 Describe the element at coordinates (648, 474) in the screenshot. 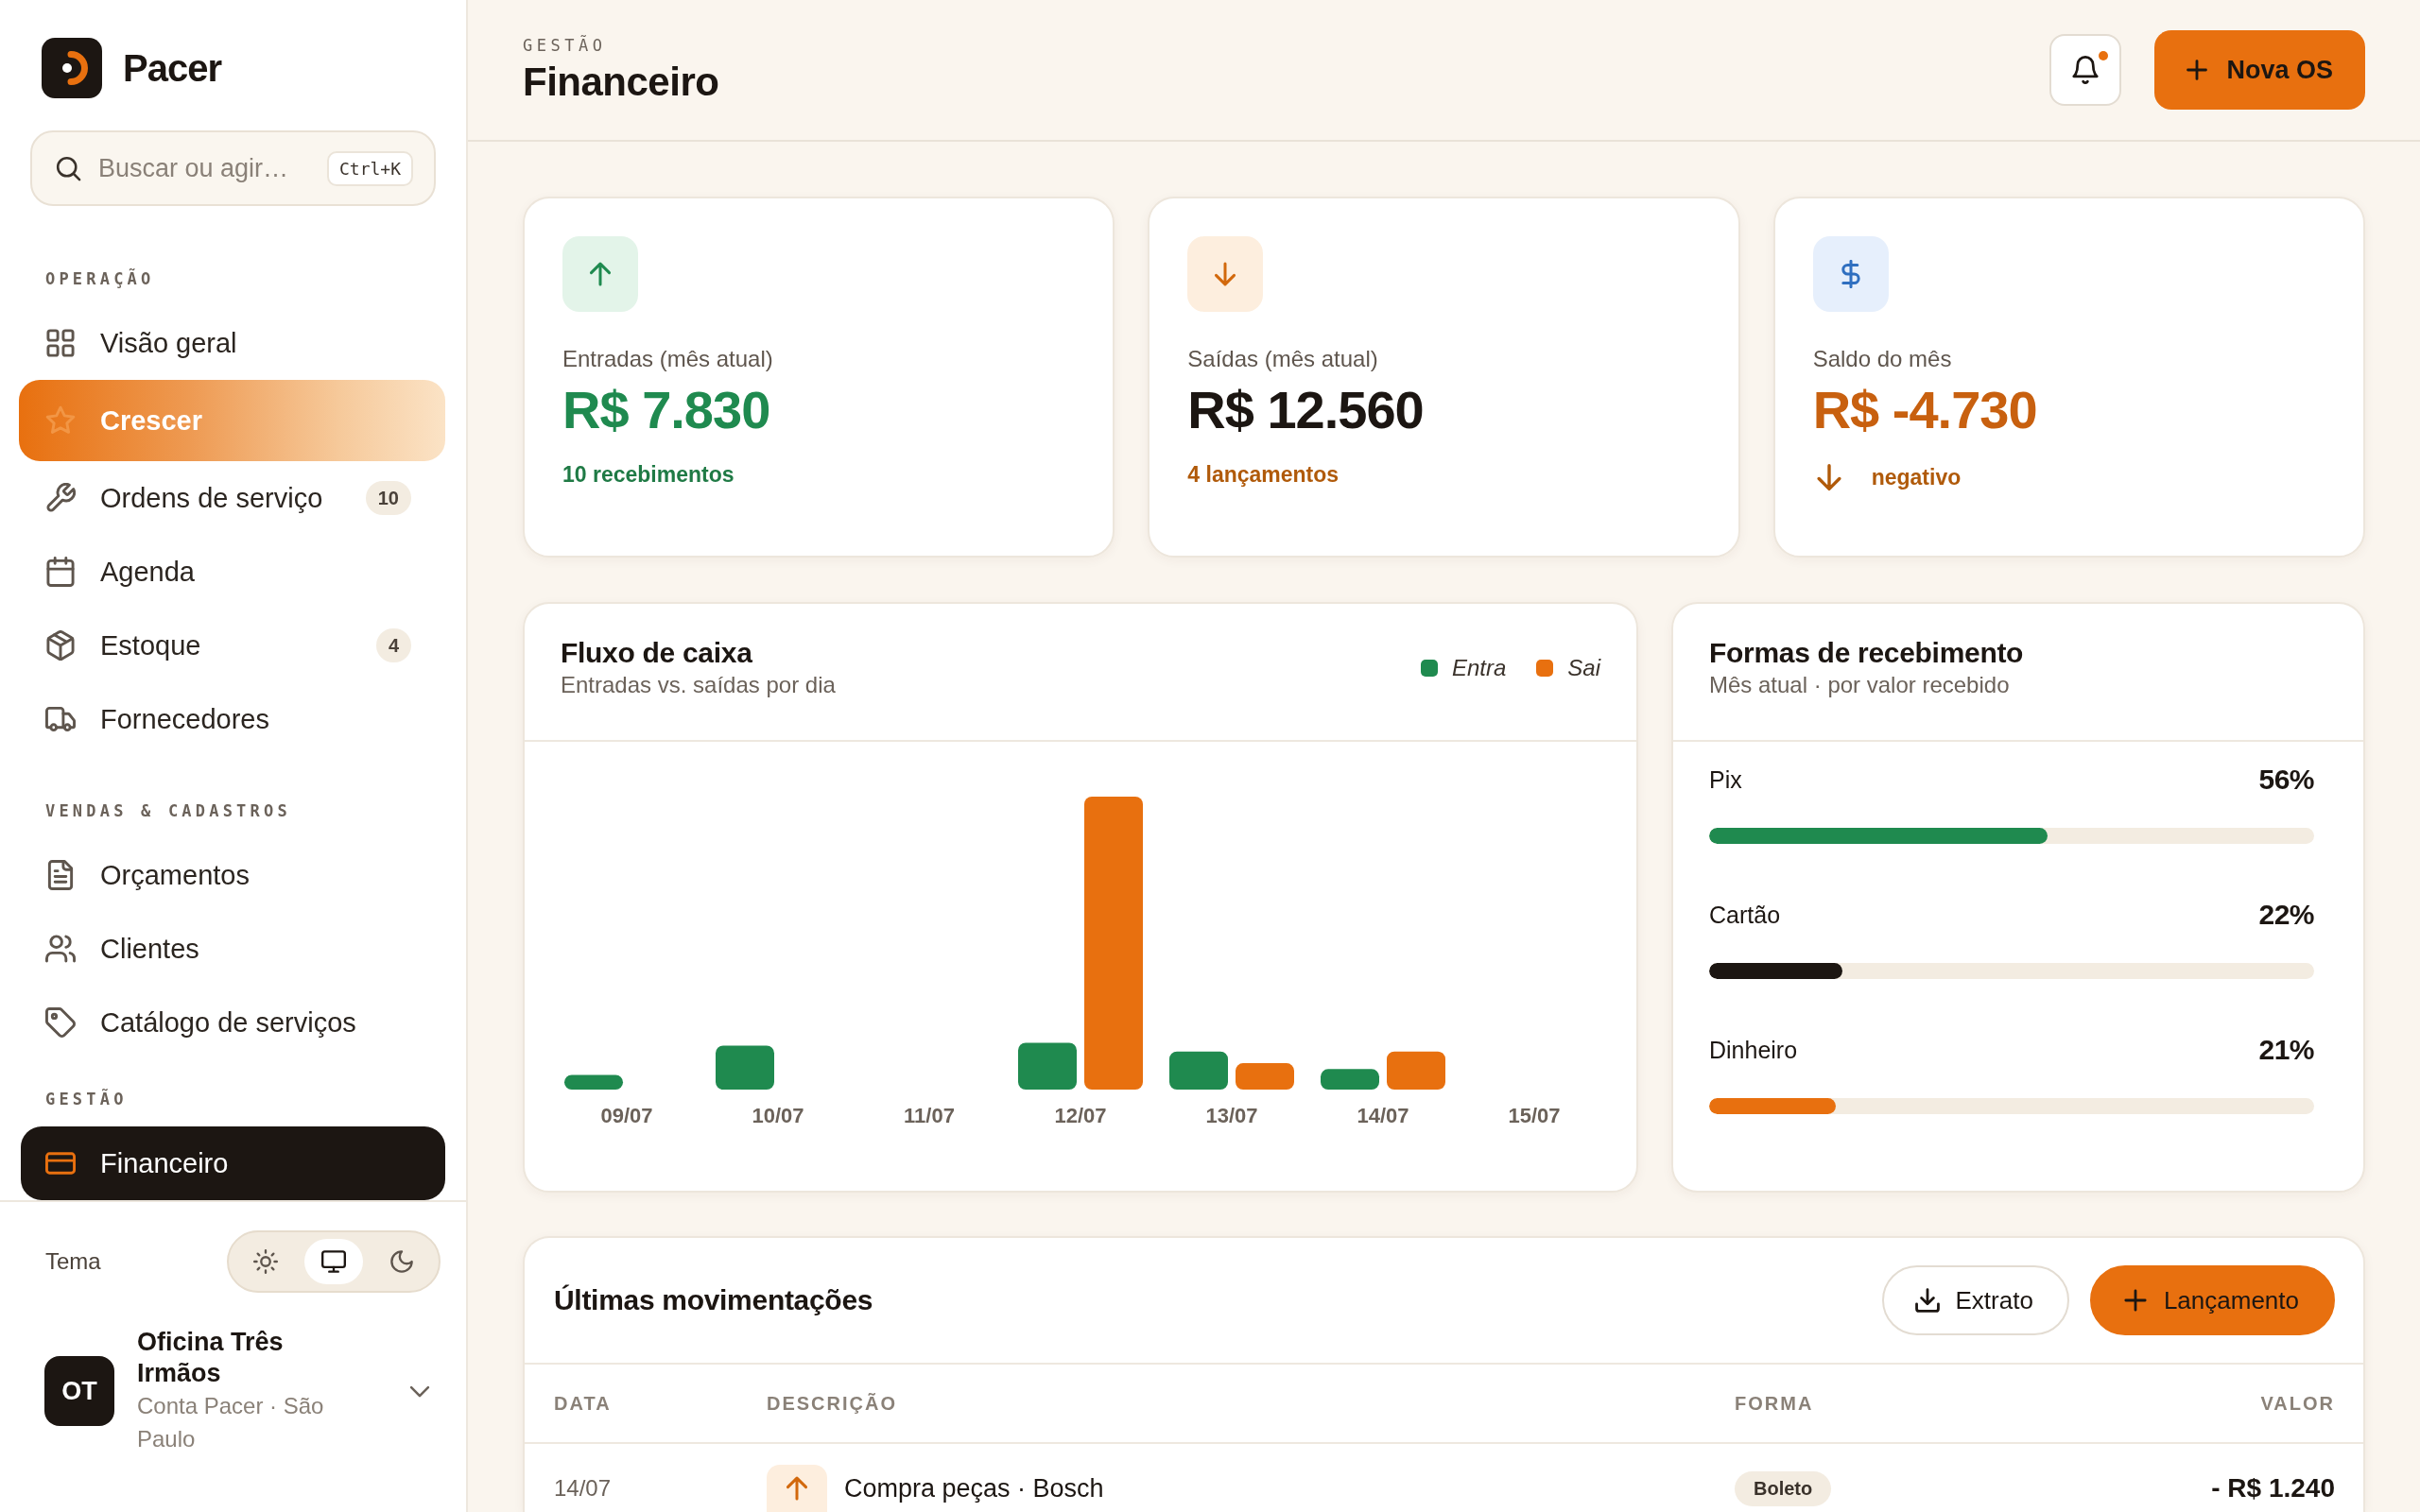

I see `stat-note: 10 recebimentos` at that location.